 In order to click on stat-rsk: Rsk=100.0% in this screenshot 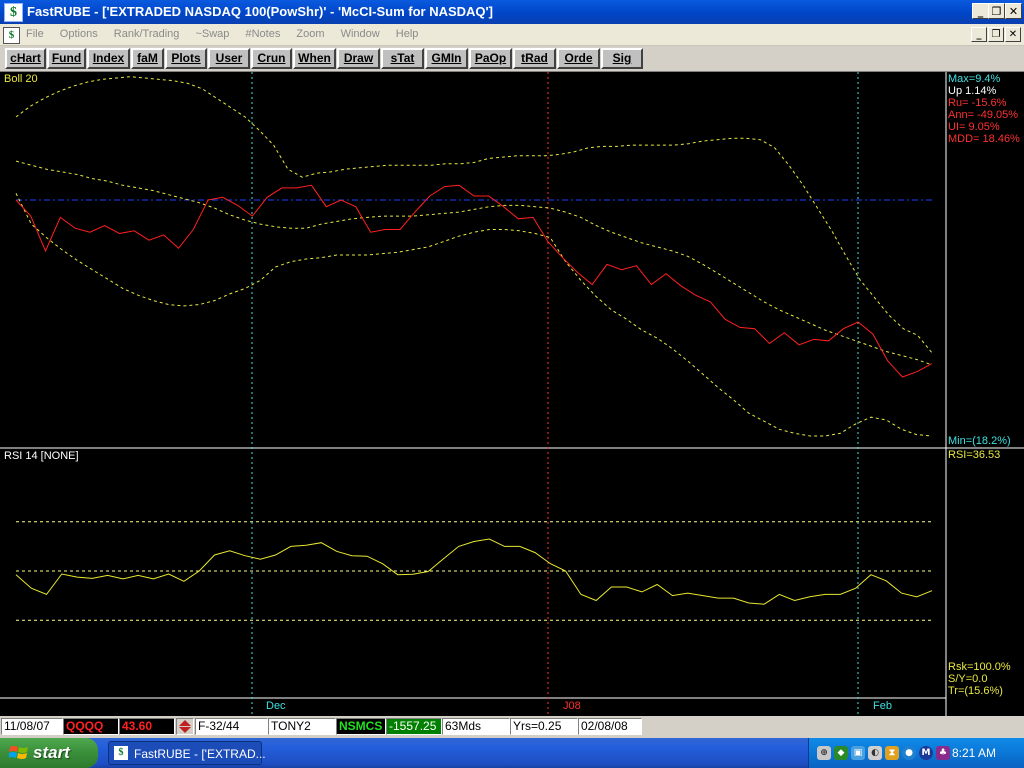, I will do `click(979, 667)`.